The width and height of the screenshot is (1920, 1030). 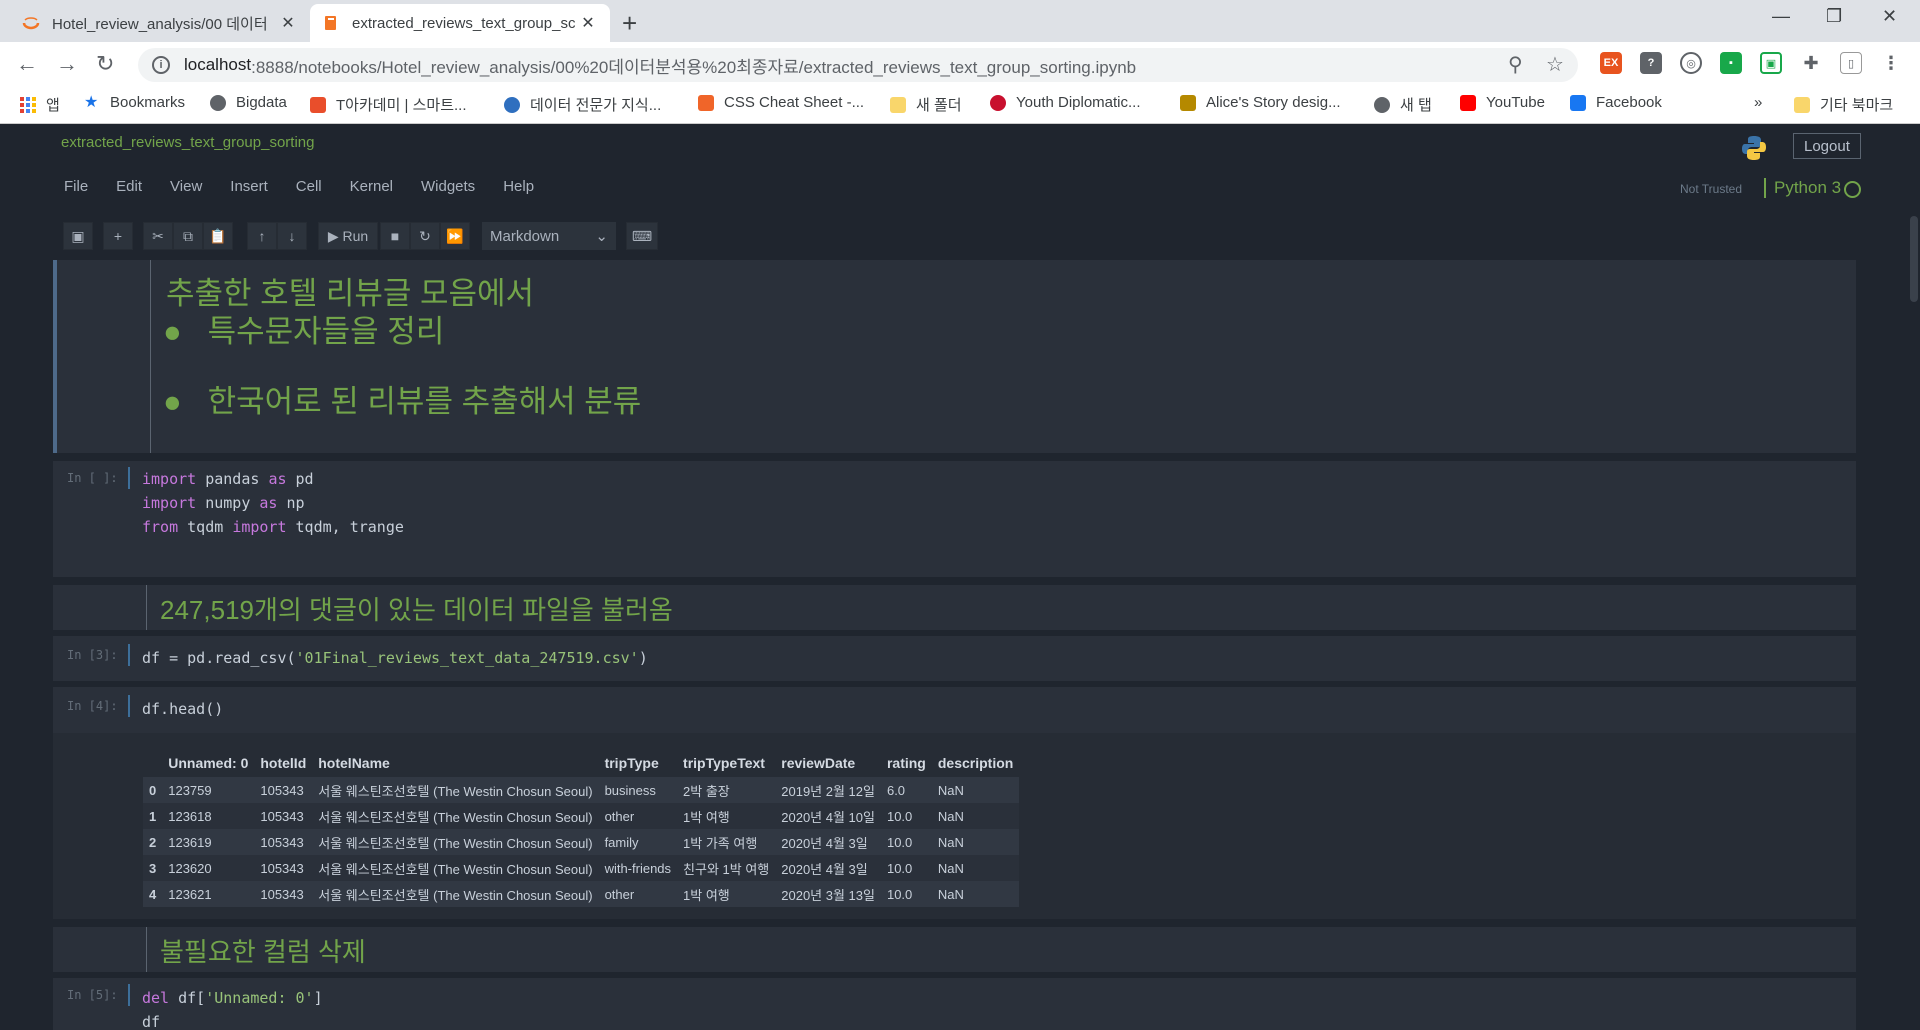 I want to click on reload-icon: ↻, so click(x=105, y=64).